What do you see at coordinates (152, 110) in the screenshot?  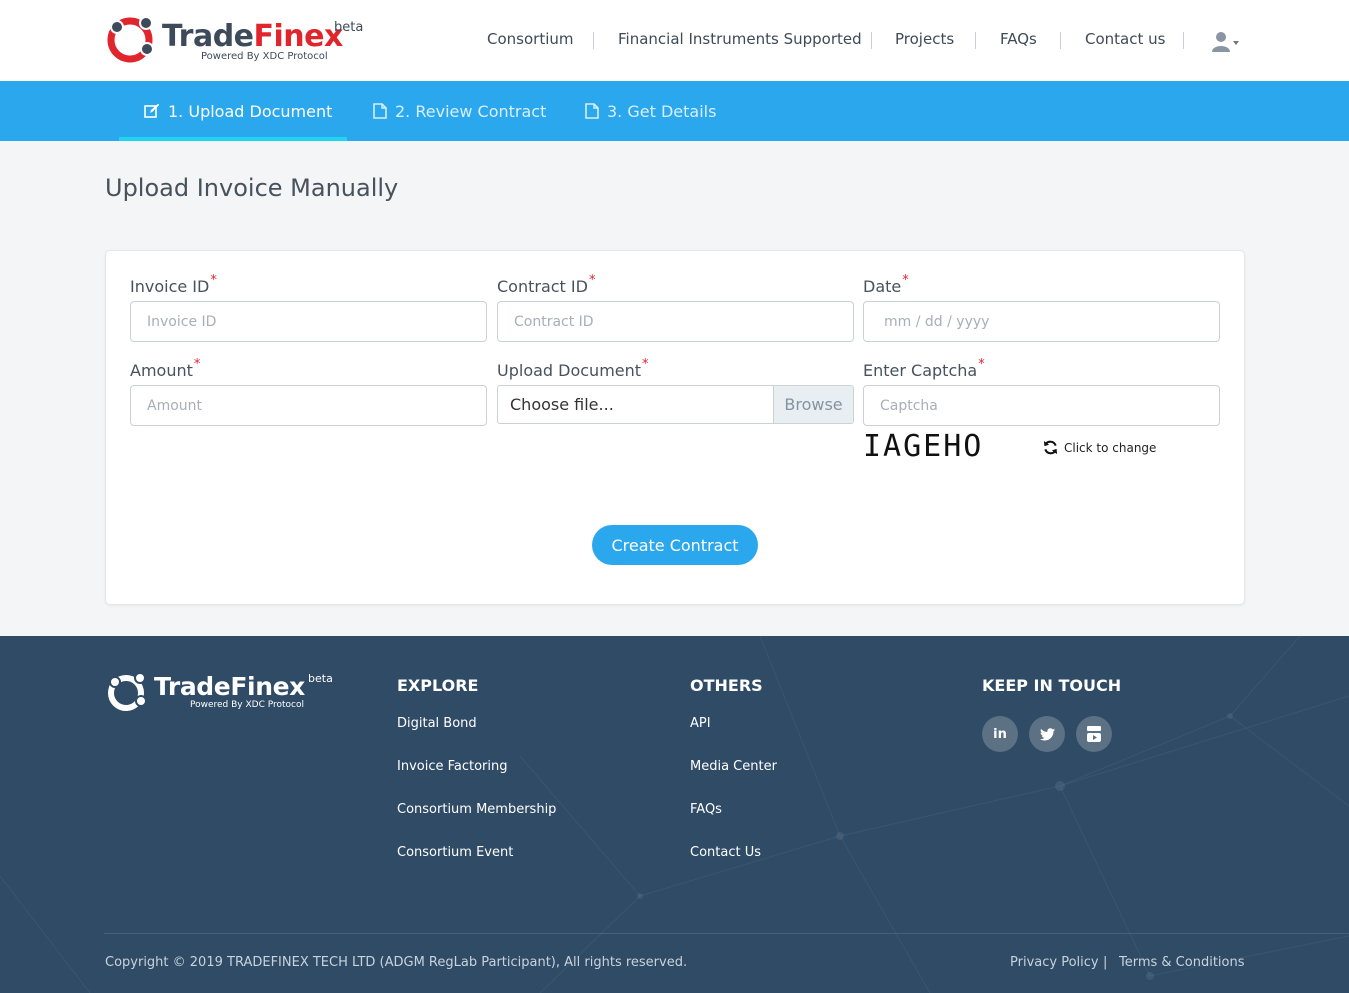 I see `edit-icon` at bounding box center [152, 110].